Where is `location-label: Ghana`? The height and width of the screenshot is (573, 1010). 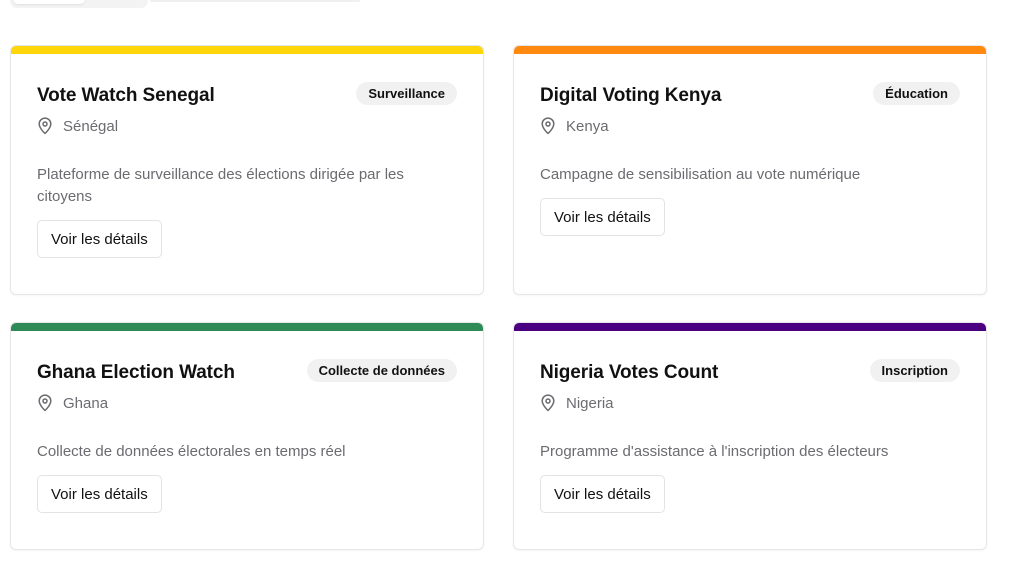 location-label: Ghana is located at coordinates (86, 403).